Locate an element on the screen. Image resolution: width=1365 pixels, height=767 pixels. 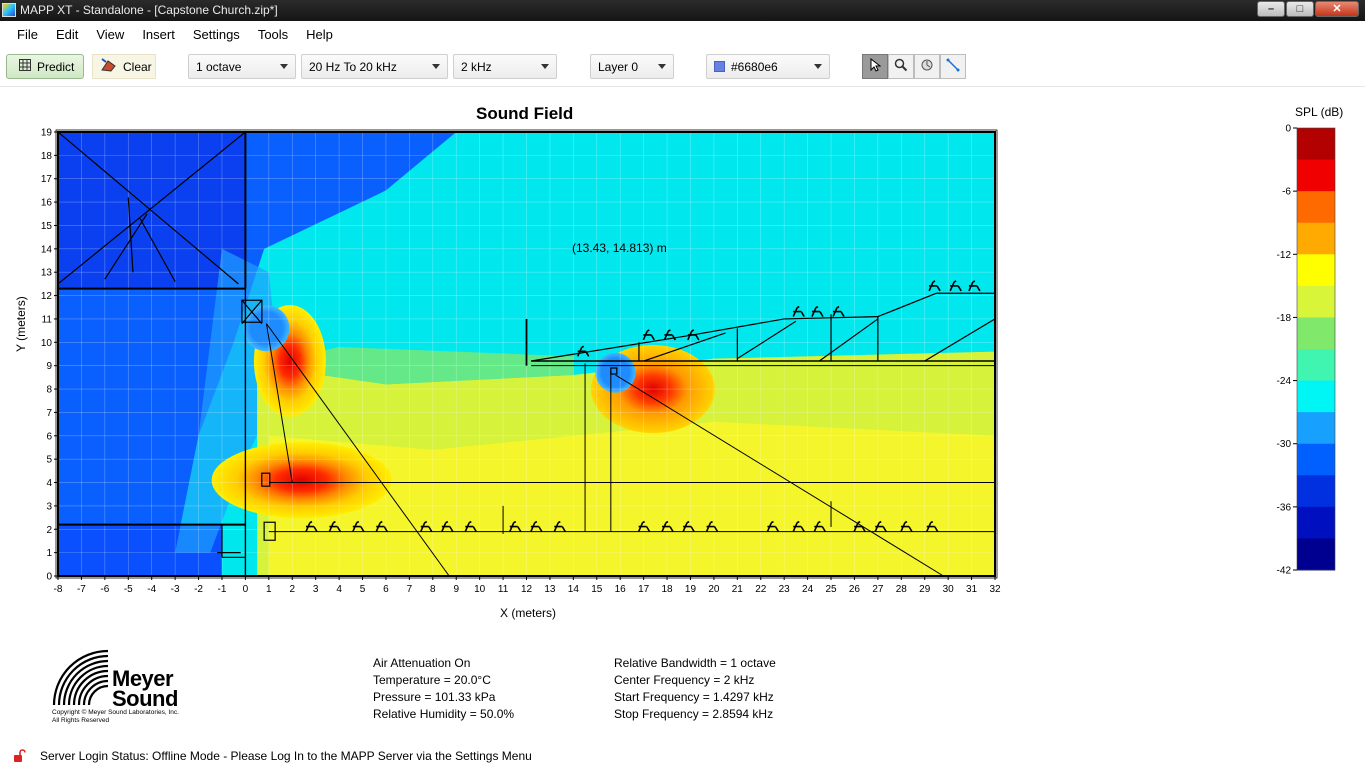
x-tick-label: 26 is located at coordinates (855, 589).